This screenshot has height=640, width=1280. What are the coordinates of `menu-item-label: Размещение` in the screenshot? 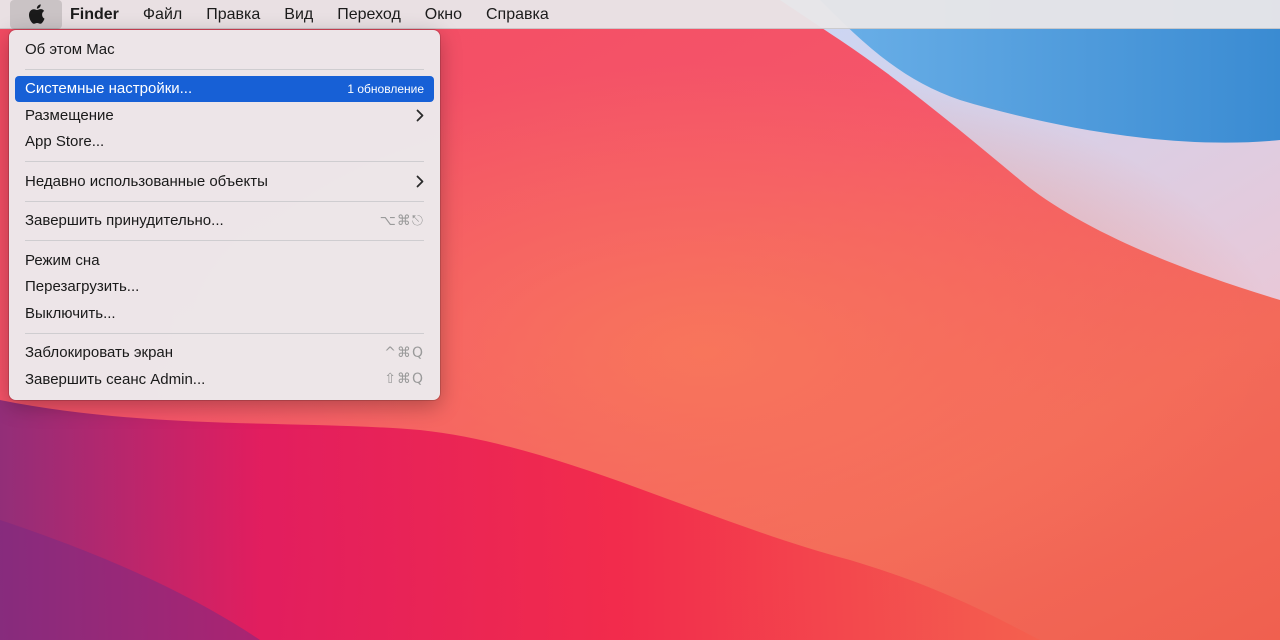 It's located at (69, 115).